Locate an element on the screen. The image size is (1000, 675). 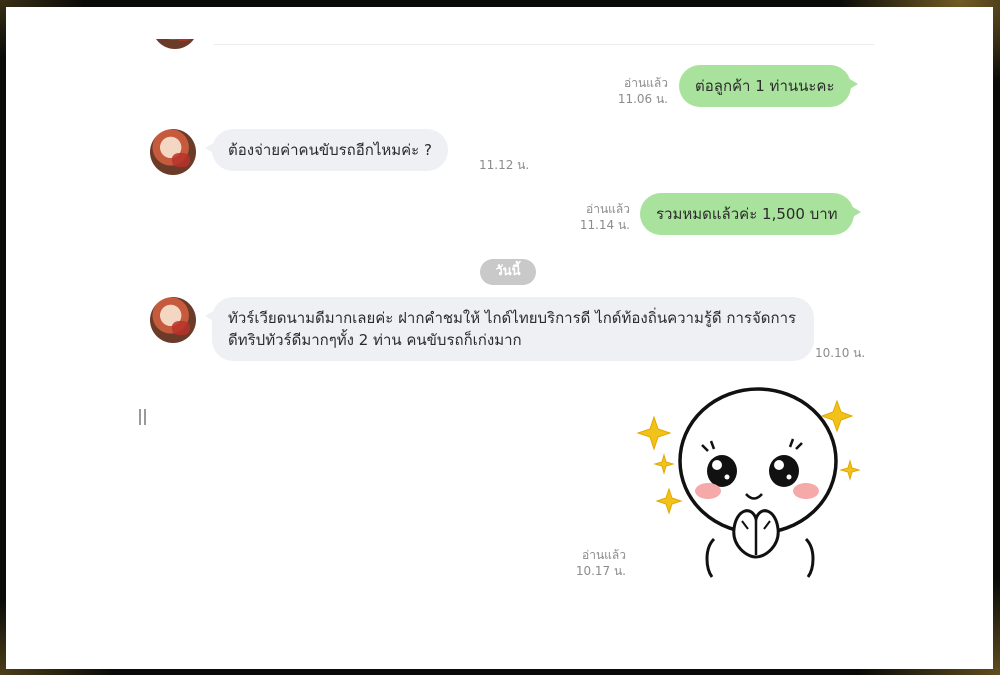
message-time: 11.14 น. is located at coordinates (604, 225).